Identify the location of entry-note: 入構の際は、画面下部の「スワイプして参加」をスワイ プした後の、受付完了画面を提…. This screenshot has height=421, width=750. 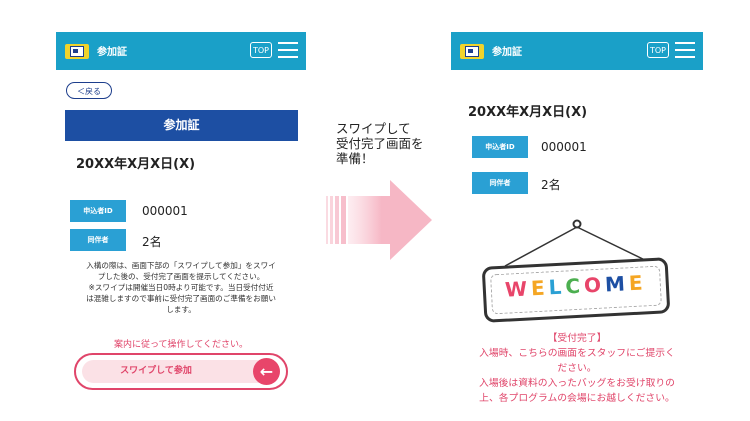
(181, 287).